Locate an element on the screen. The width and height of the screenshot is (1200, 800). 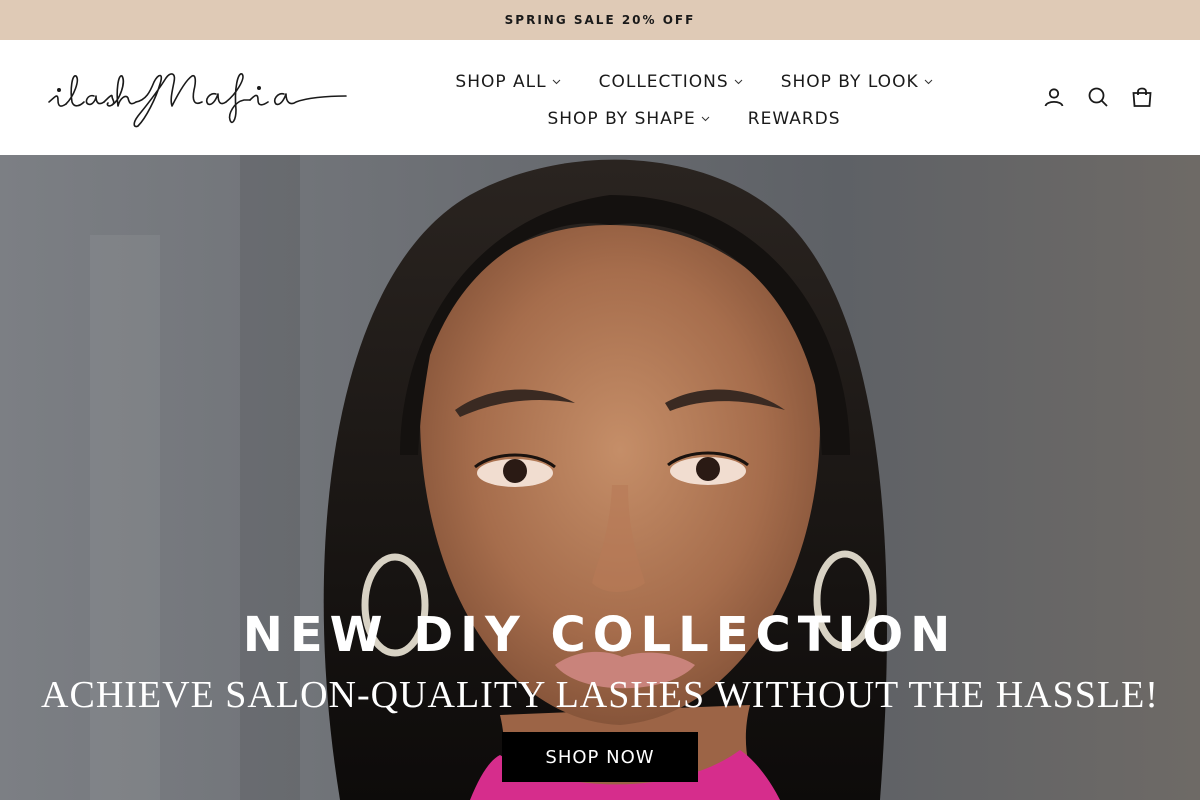
search-icon is located at coordinates (1098, 97).